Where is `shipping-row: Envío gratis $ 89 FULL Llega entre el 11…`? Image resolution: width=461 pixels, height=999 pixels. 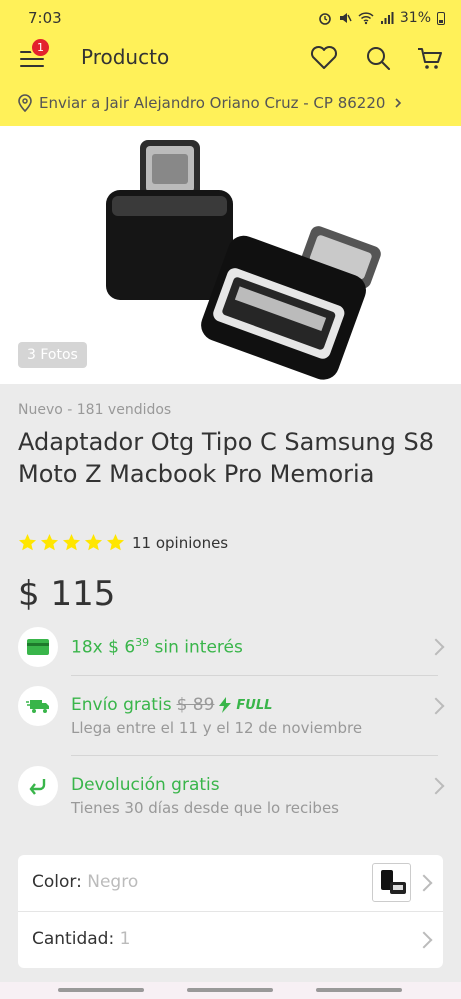 shipping-row: Envío gratis $ 89 FULL Llega entre el 11… is located at coordinates (230, 713).